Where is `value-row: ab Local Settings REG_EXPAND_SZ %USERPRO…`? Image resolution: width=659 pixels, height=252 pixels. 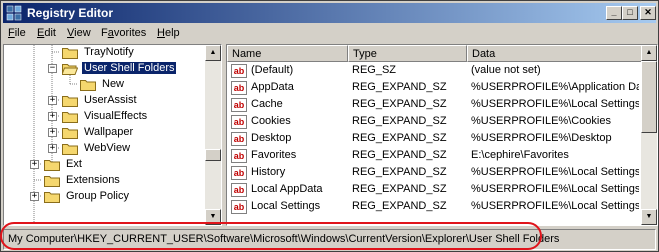 value-row: ab Local Settings REG_EXPAND_SZ %USERPRO… is located at coordinates (433, 207).